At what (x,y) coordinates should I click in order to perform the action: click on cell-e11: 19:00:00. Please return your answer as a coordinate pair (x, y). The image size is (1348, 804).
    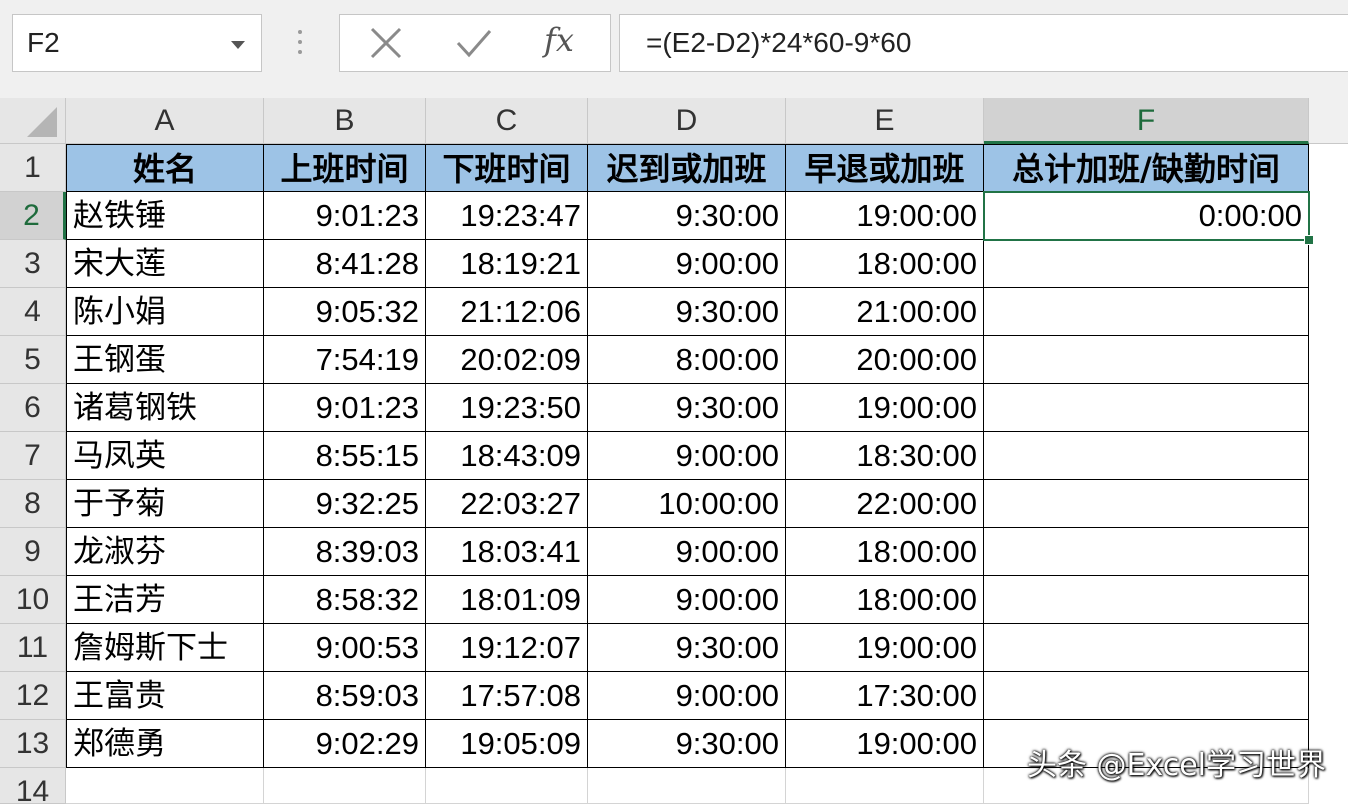
    Looking at the image, I should click on (885, 648).